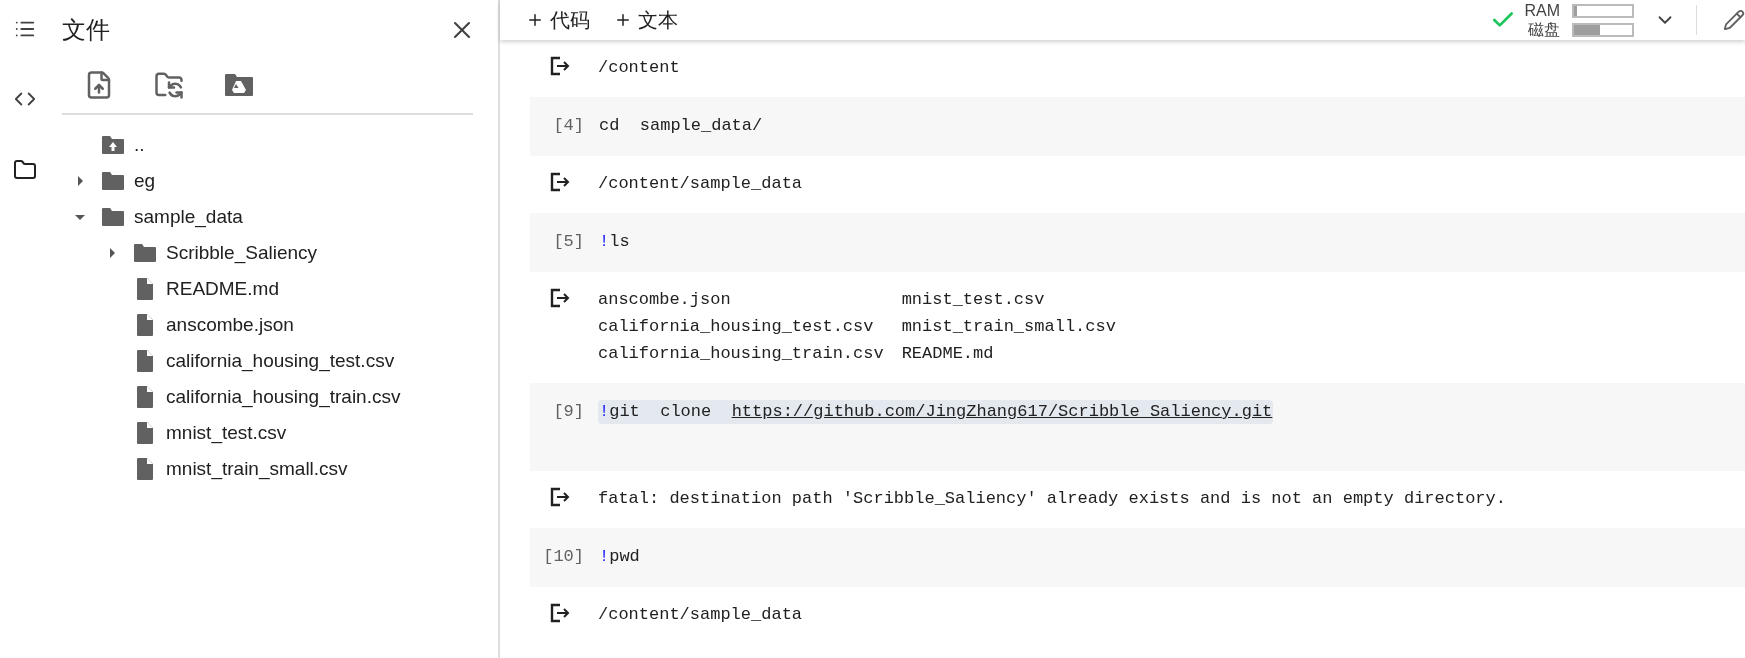 The width and height of the screenshot is (1745, 658). Describe the element at coordinates (563, 557) in the screenshot. I see `execution-count: [10]` at that location.